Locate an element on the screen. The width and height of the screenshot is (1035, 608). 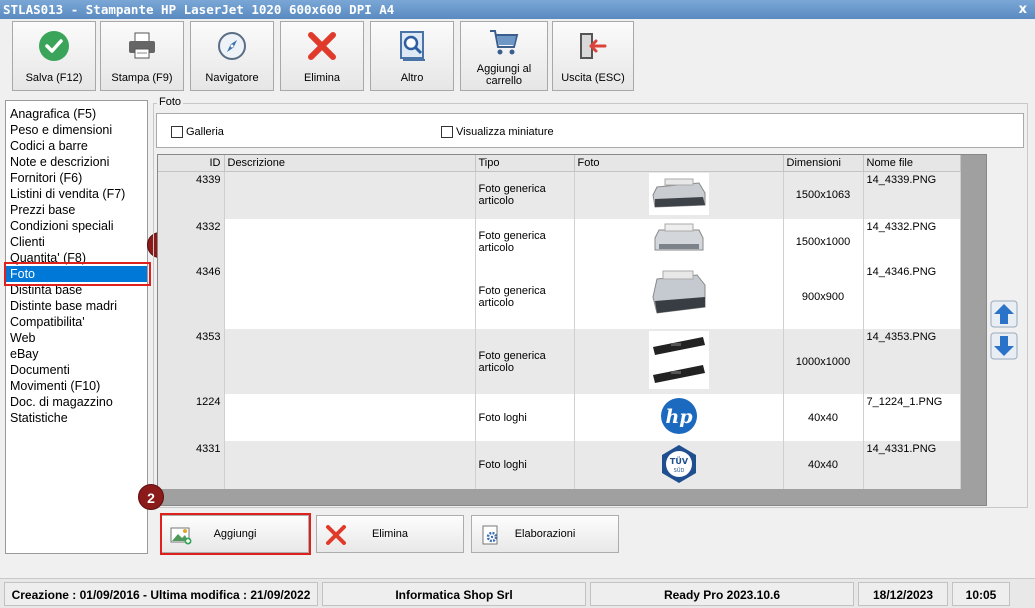
sidebar-item-distinte-madri: Distinte base madri is located at coordinates (76, 306).